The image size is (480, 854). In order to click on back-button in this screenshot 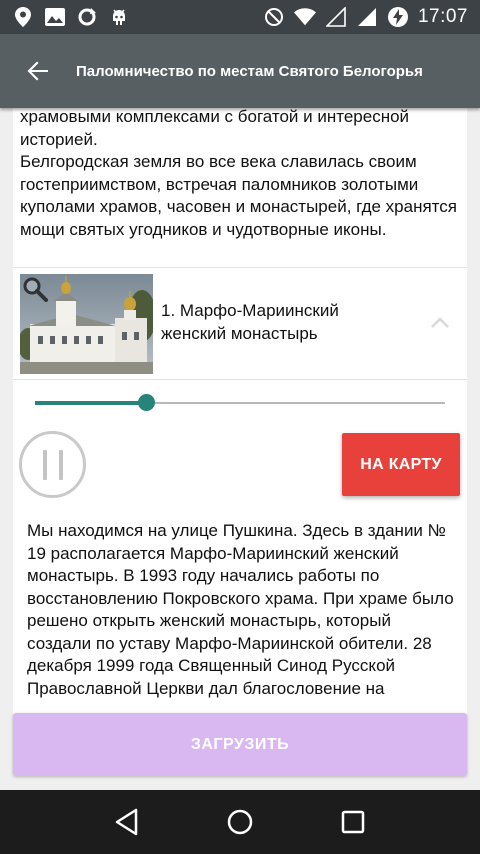, I will do `click(38, 71)`.